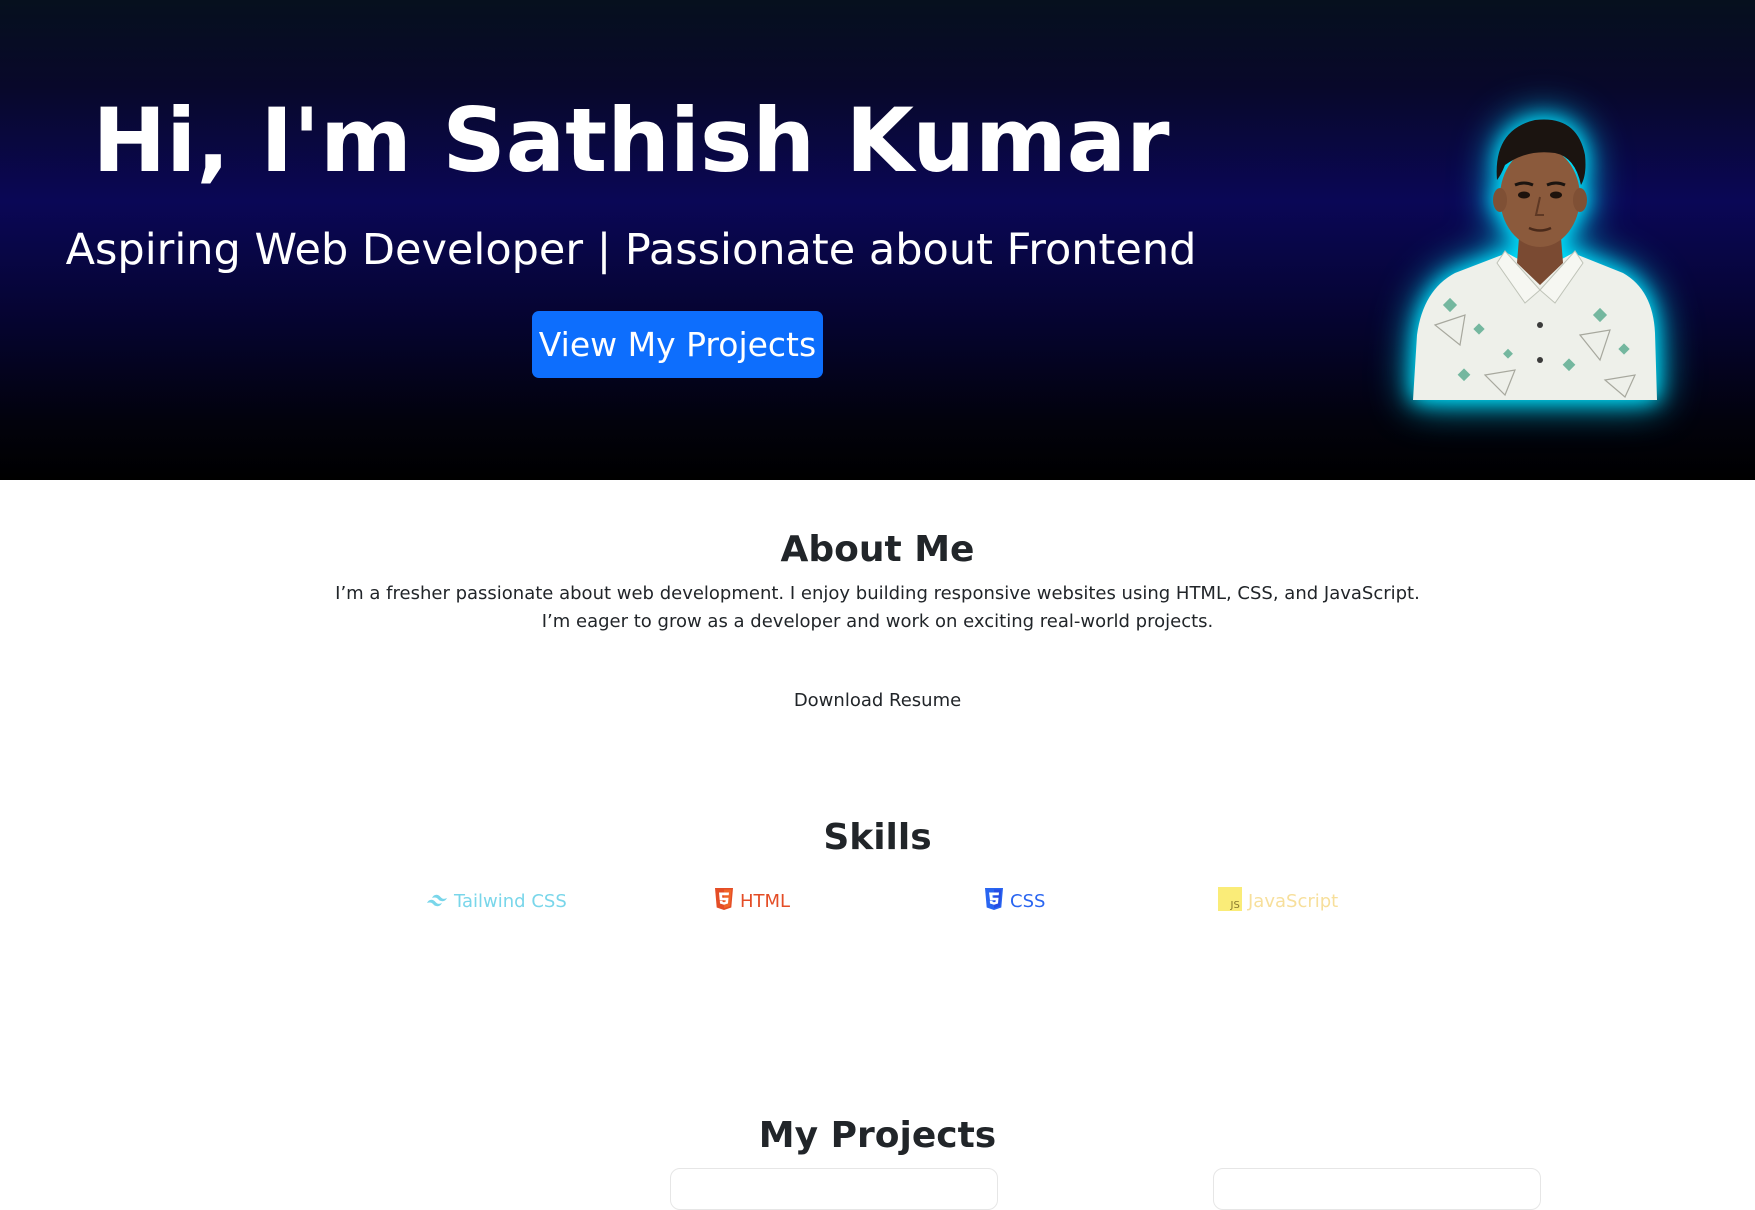  I want to click on javascript-icon: JS, so click(1230, 901).